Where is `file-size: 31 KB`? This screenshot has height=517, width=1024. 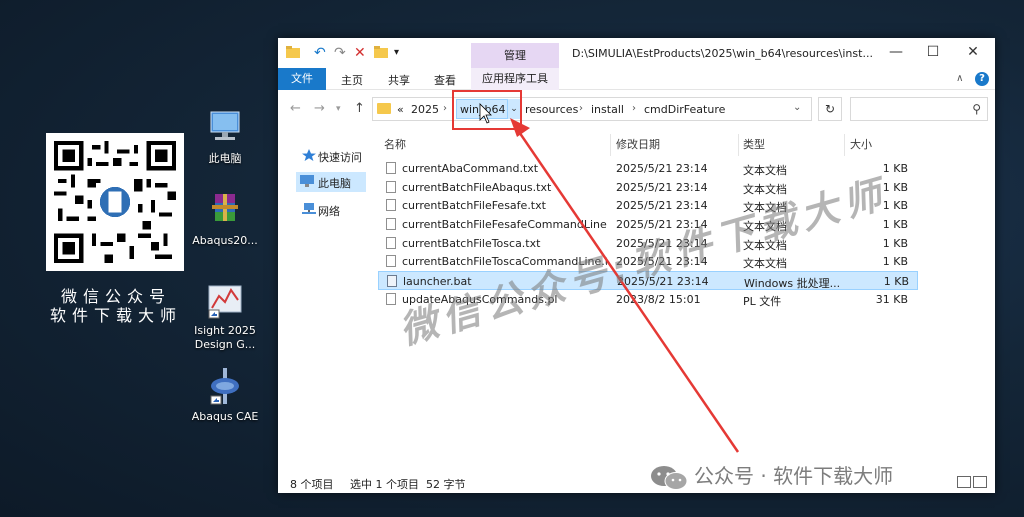
file-size: 31 KB is located at coordinates (891, 299).